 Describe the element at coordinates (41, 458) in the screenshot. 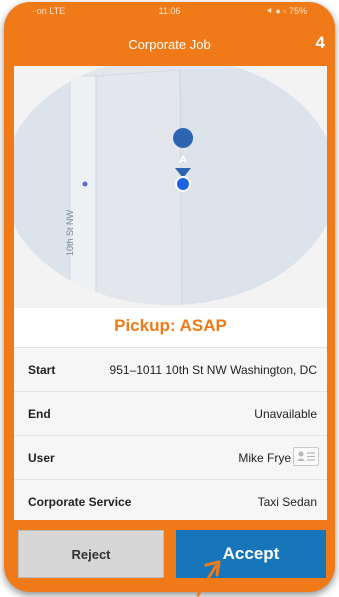

I see `user-label: User` at that location.